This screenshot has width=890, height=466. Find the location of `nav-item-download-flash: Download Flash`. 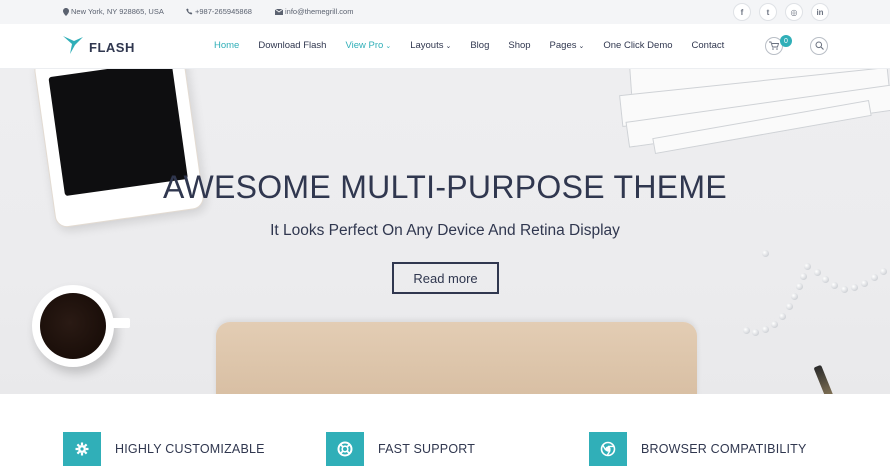

nav-item-download-flash: Download Flash is located at coordinates (292, 45).